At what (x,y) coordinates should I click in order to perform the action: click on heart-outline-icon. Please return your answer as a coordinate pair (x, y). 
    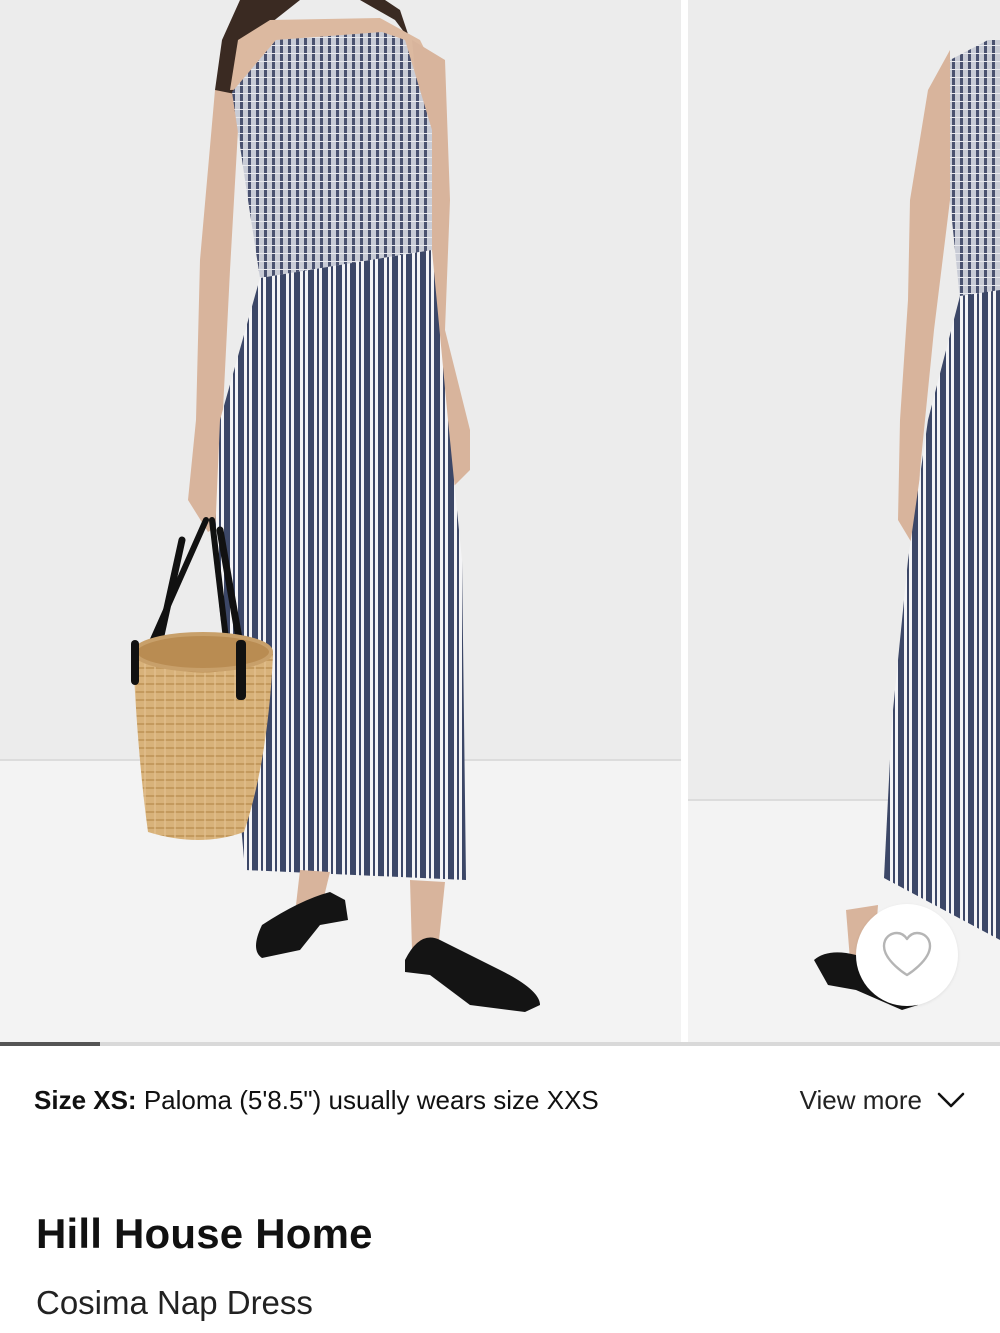
    Looking at the image, I should click on (907, 954).